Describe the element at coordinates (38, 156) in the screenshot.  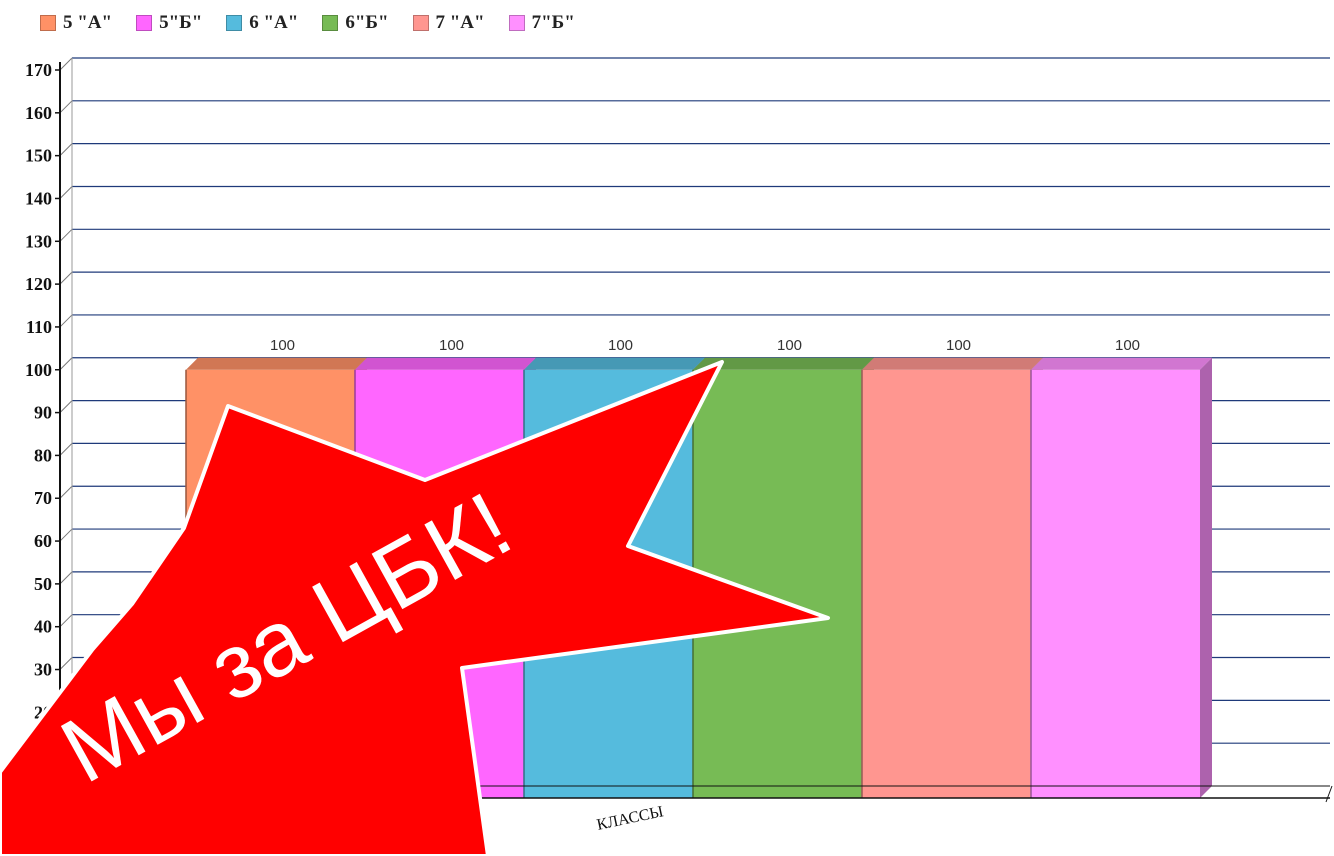
I see `y-tick-label: 150` at that location.